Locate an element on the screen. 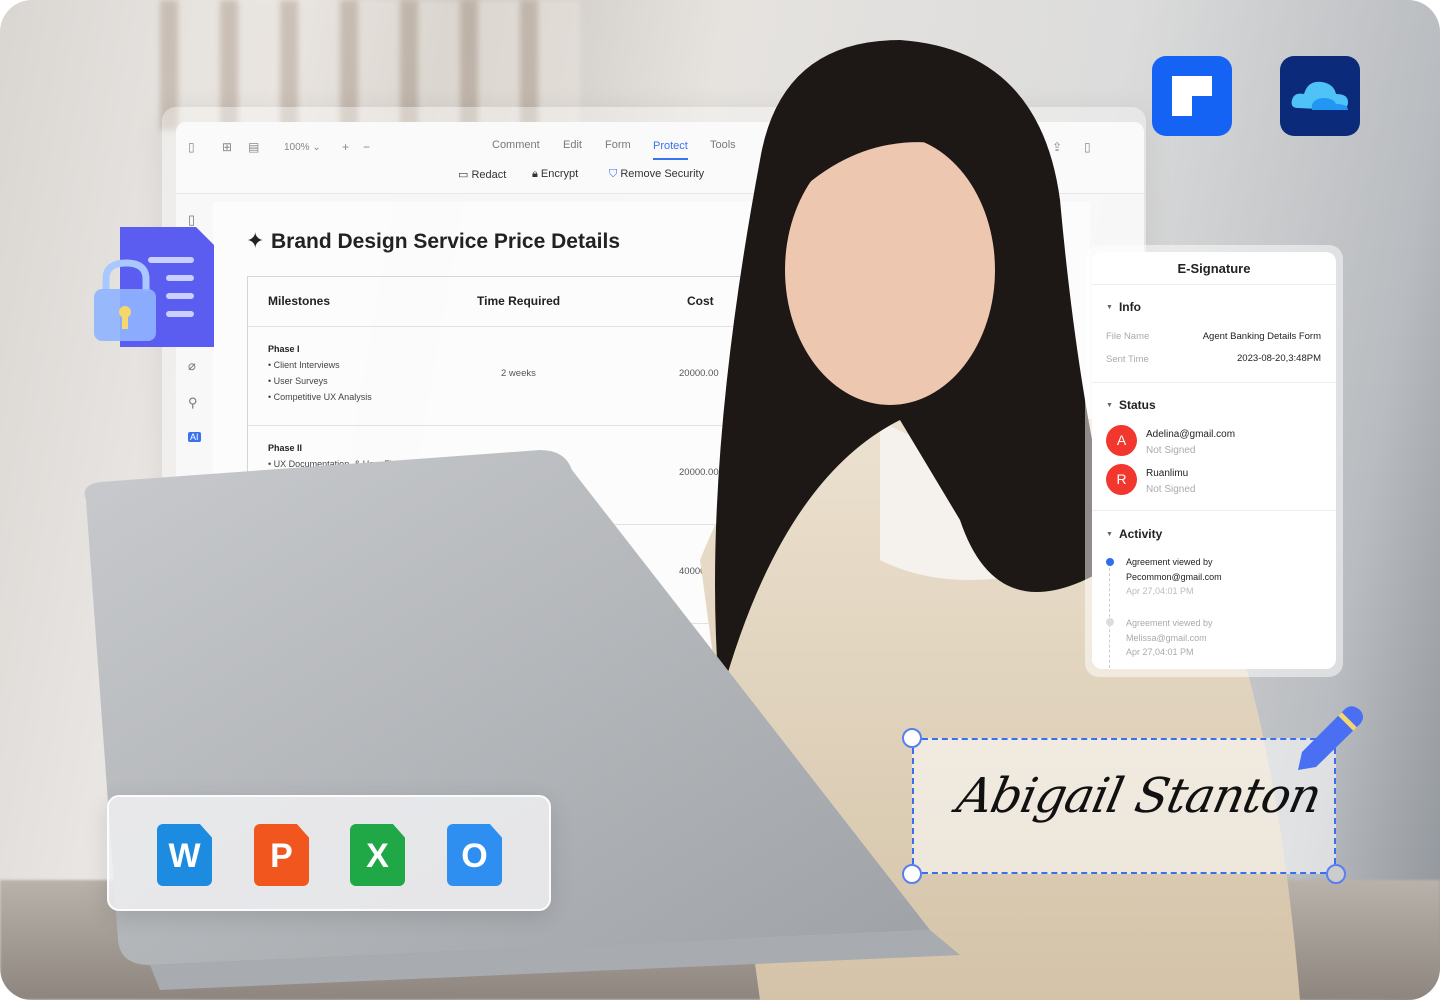 This screenshot has height=1000, width=1440. encrypt-button: 🔒︎ Encrypt is located at coordinates (555, 174).